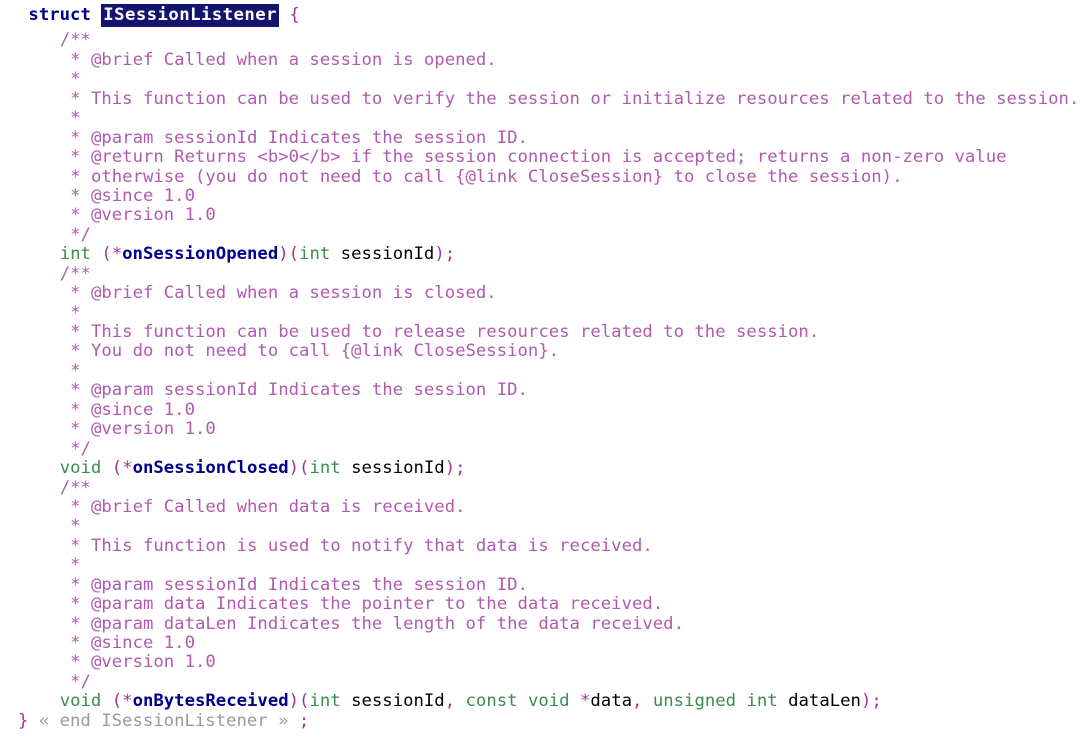  I want to click on code-line: void (*onSessionClosed)(int sessionId);, so click(540, 468).